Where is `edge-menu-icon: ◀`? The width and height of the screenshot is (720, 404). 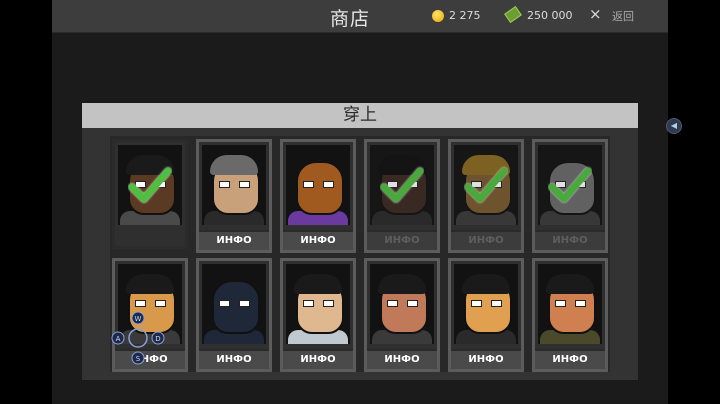
edge-menu-icon: ◀ is located at coordinates (674, 126).